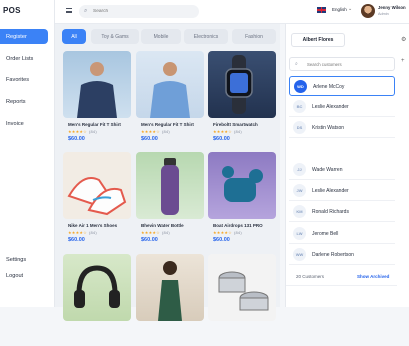  Describe the element at coordinates (318, 40) in the screenshot. I see `selected-customer: Albert Flores` at that location.